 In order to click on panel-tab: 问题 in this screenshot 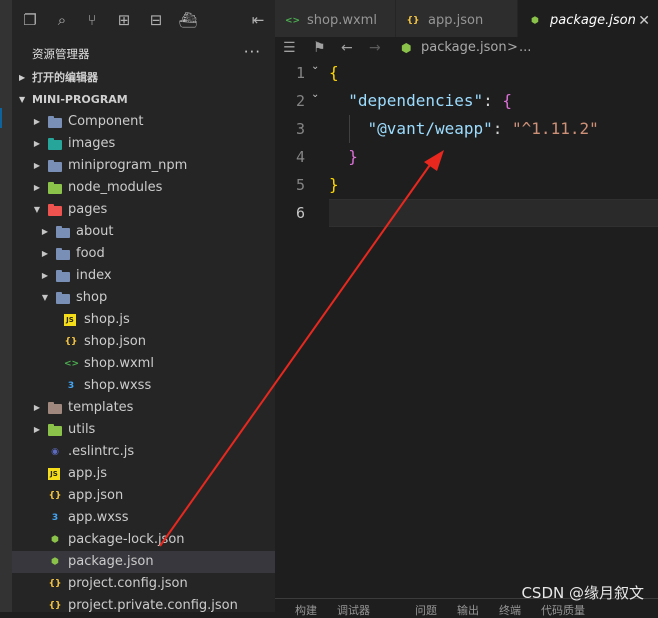, I will do `click(426, 610)`.